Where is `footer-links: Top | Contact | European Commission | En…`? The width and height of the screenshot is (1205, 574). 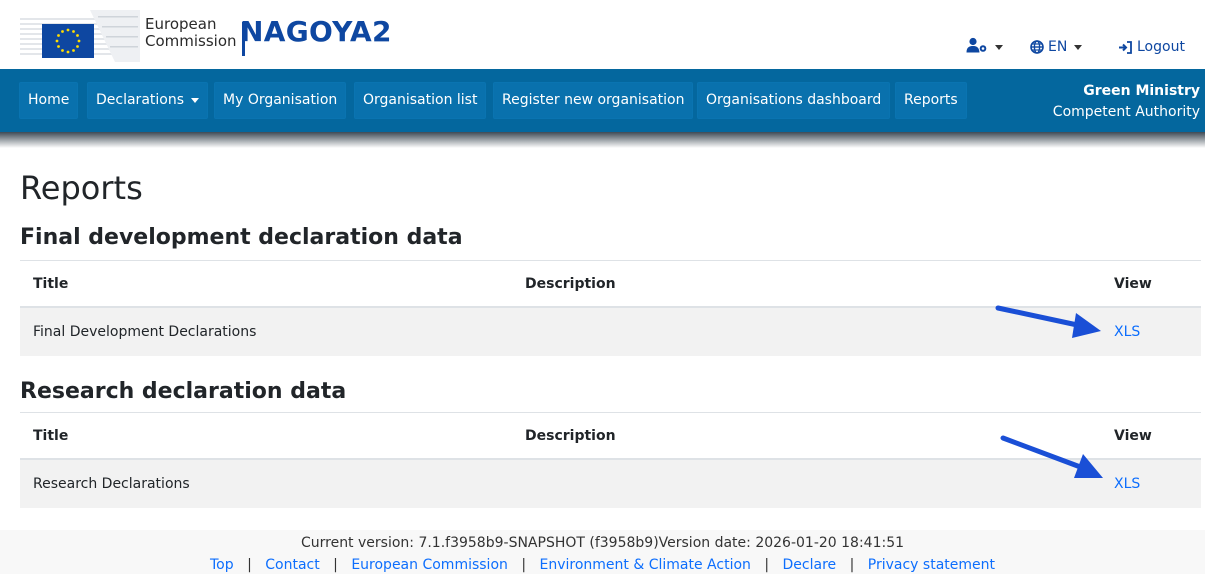
footer-links: Top | Contact | European Commission | En… is located at coordinates (602, 565).